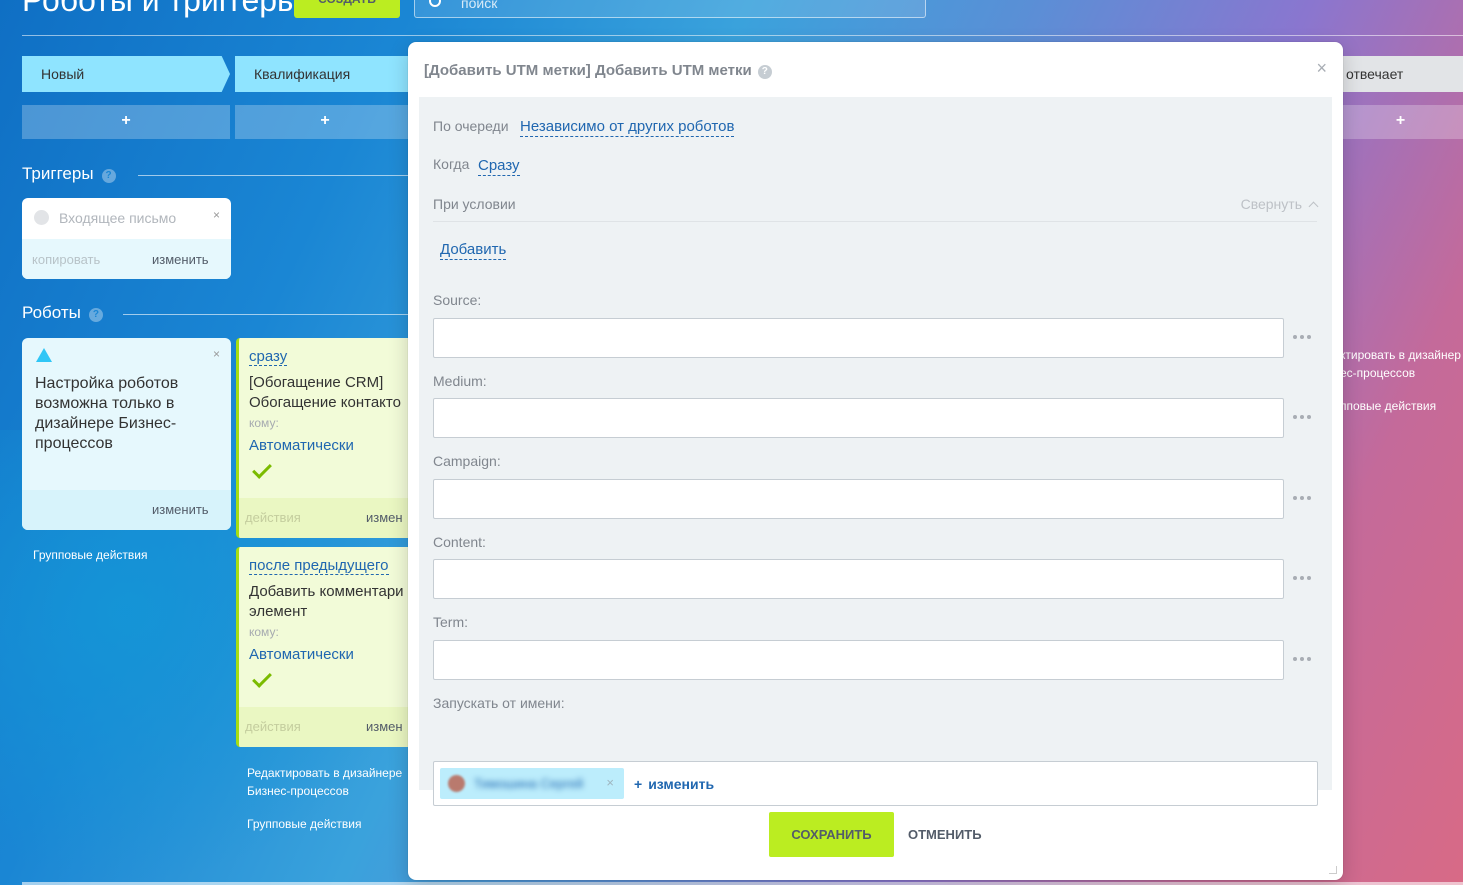 This screenshot has height=885, width=1463. I want to click on when-select: Сразу, so click(499, 166).